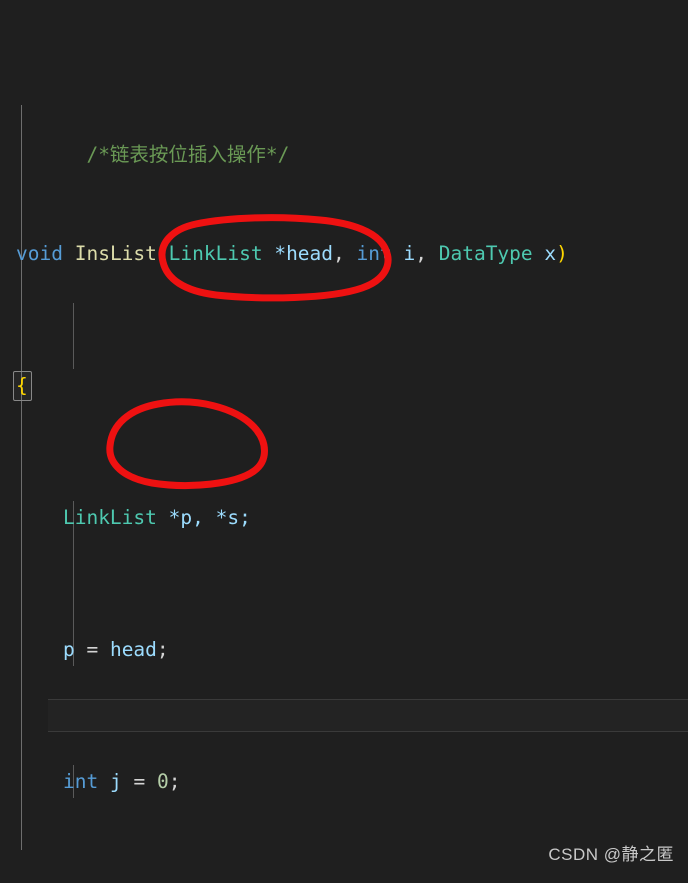 The height and width of the screenshot is (883, 688). What do you see at coordinates (109, 517) in the screenshot?
I see `code-token-type-linklist-2: LinkList` at bounding box center [109, 517].